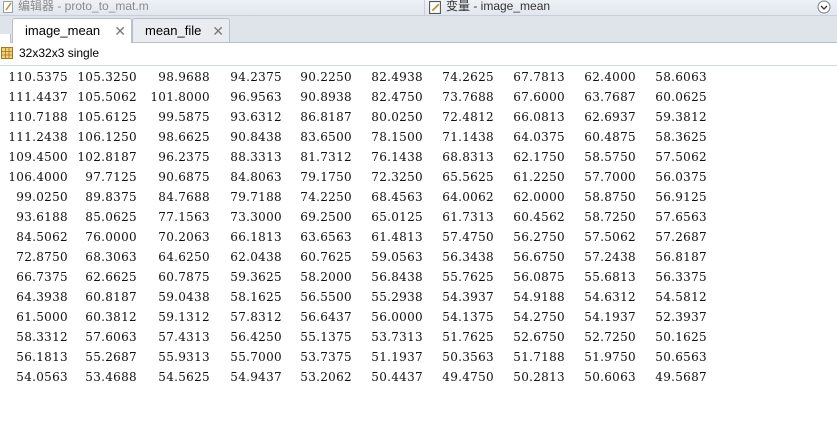 The image size is (837, 428). I want to click on matrix-cell: 83.6500, so click(317, 137).